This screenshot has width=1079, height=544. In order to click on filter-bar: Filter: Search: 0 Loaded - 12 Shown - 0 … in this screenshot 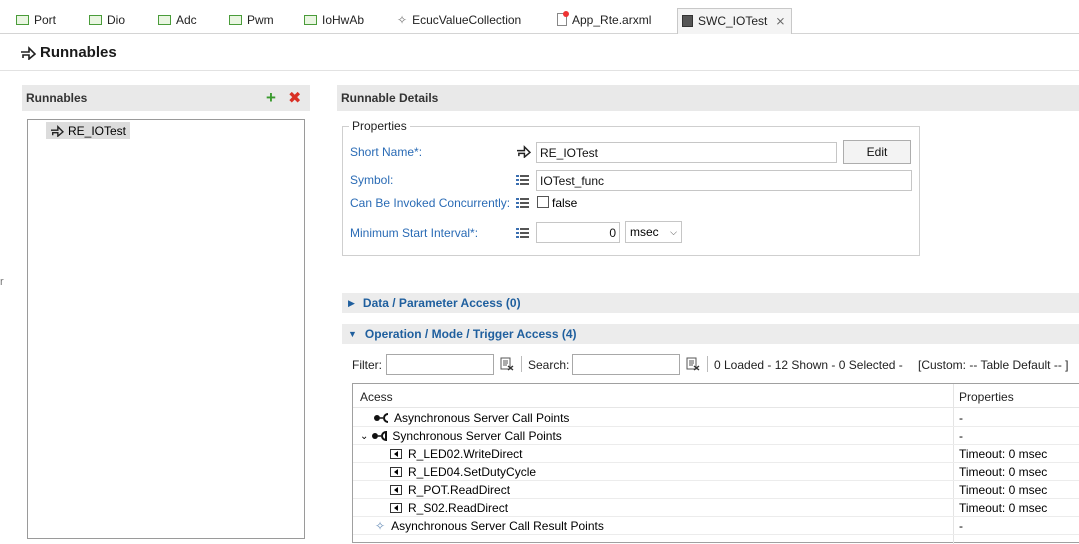, I will do `click(710, 366)`.